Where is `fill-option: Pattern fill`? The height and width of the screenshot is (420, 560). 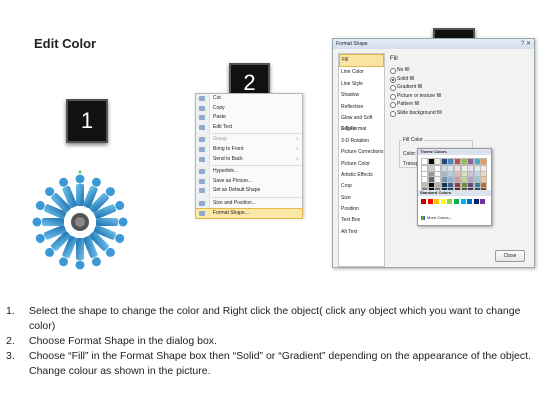
fill-option: Pattern fill is located at coordinates (459, 104).